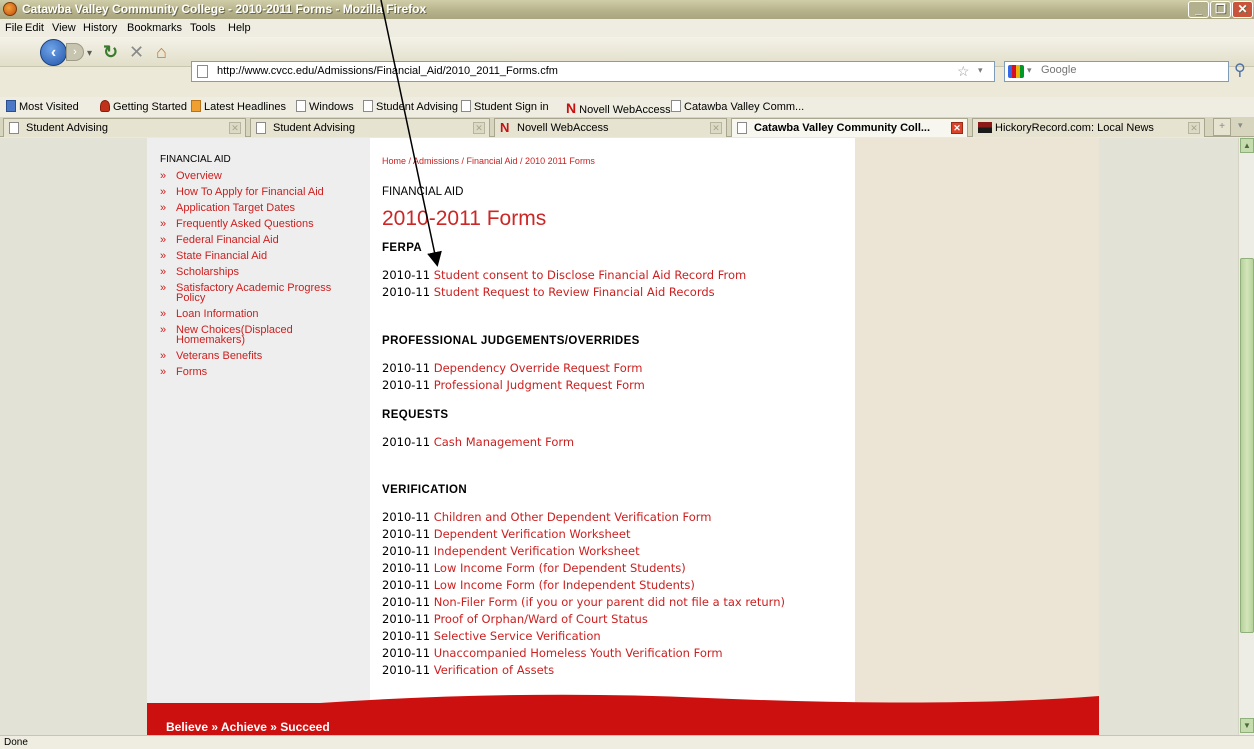 This screenshot has width=1254, height=749. What do you see at coordinates (89, 54) in the screenshot?
I see `history-dropdown-icon: ▾` at bounding box center [89, 54].